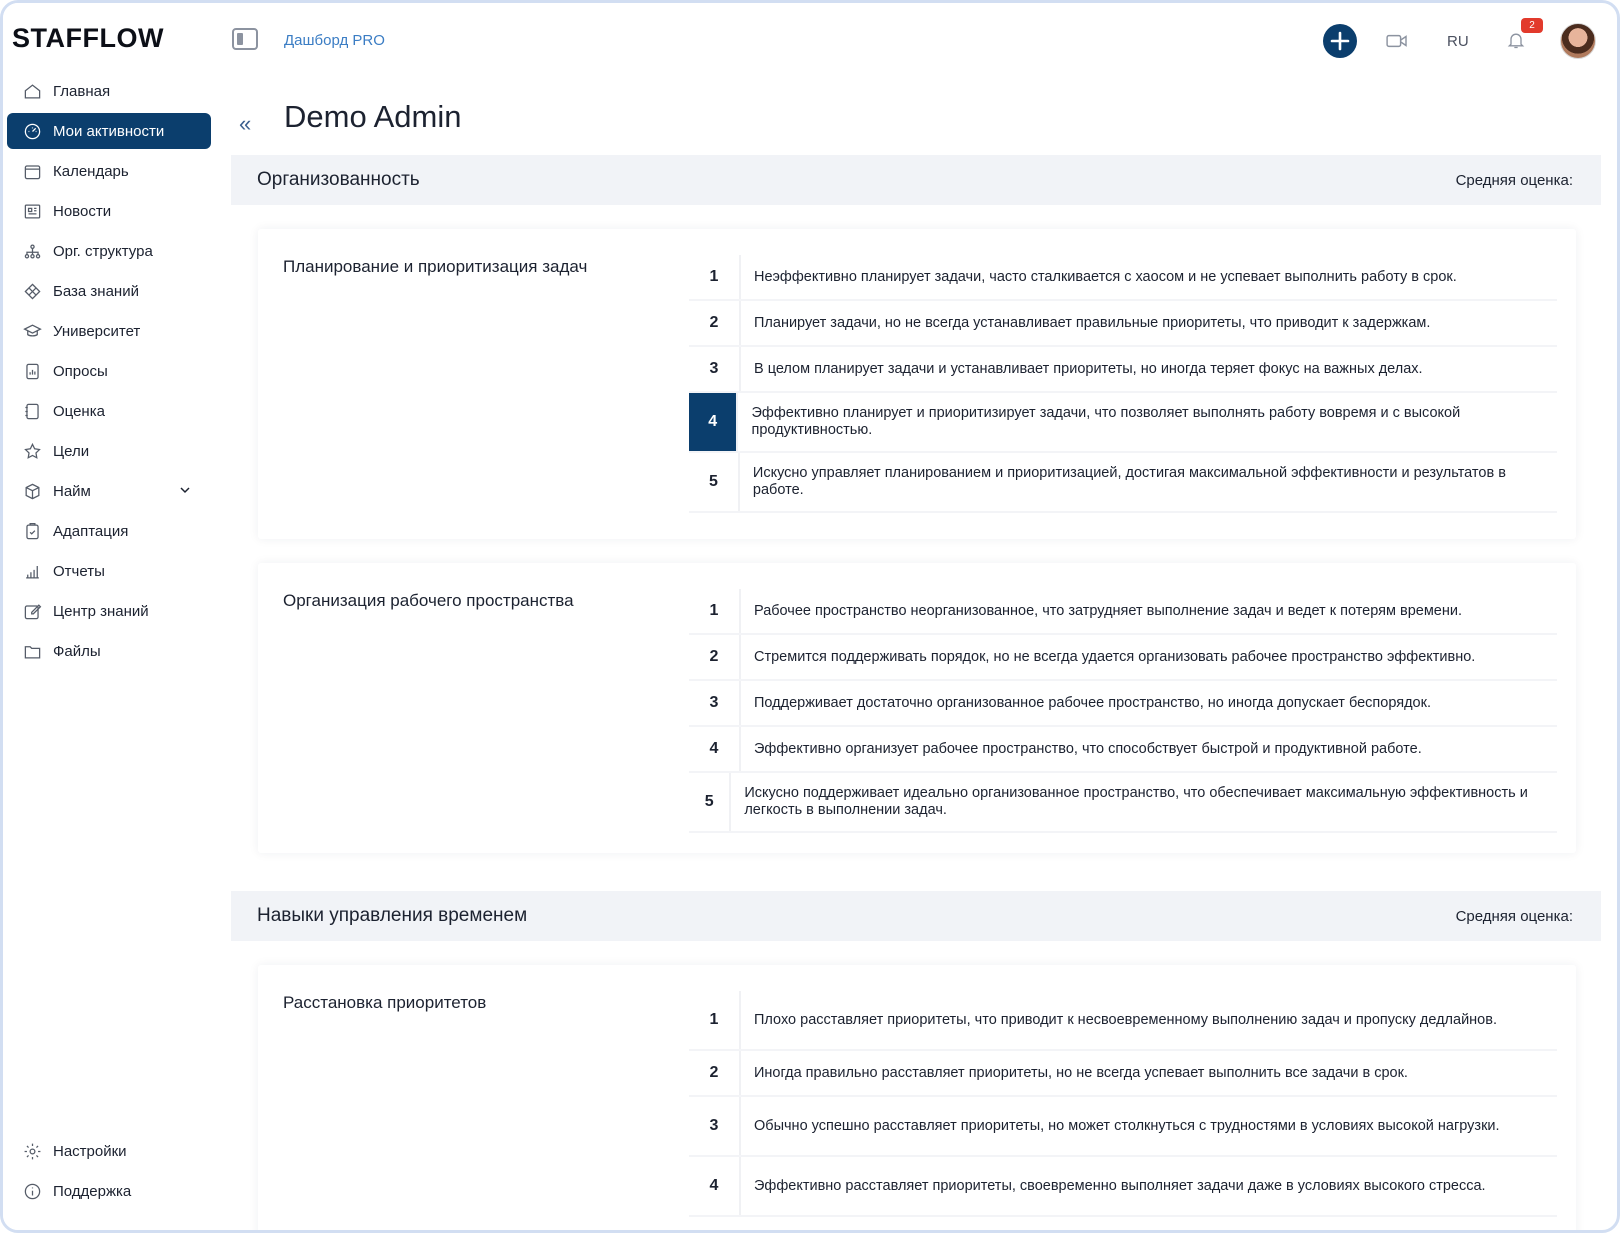  I want to click on calendar-icon, so click(32, 171).